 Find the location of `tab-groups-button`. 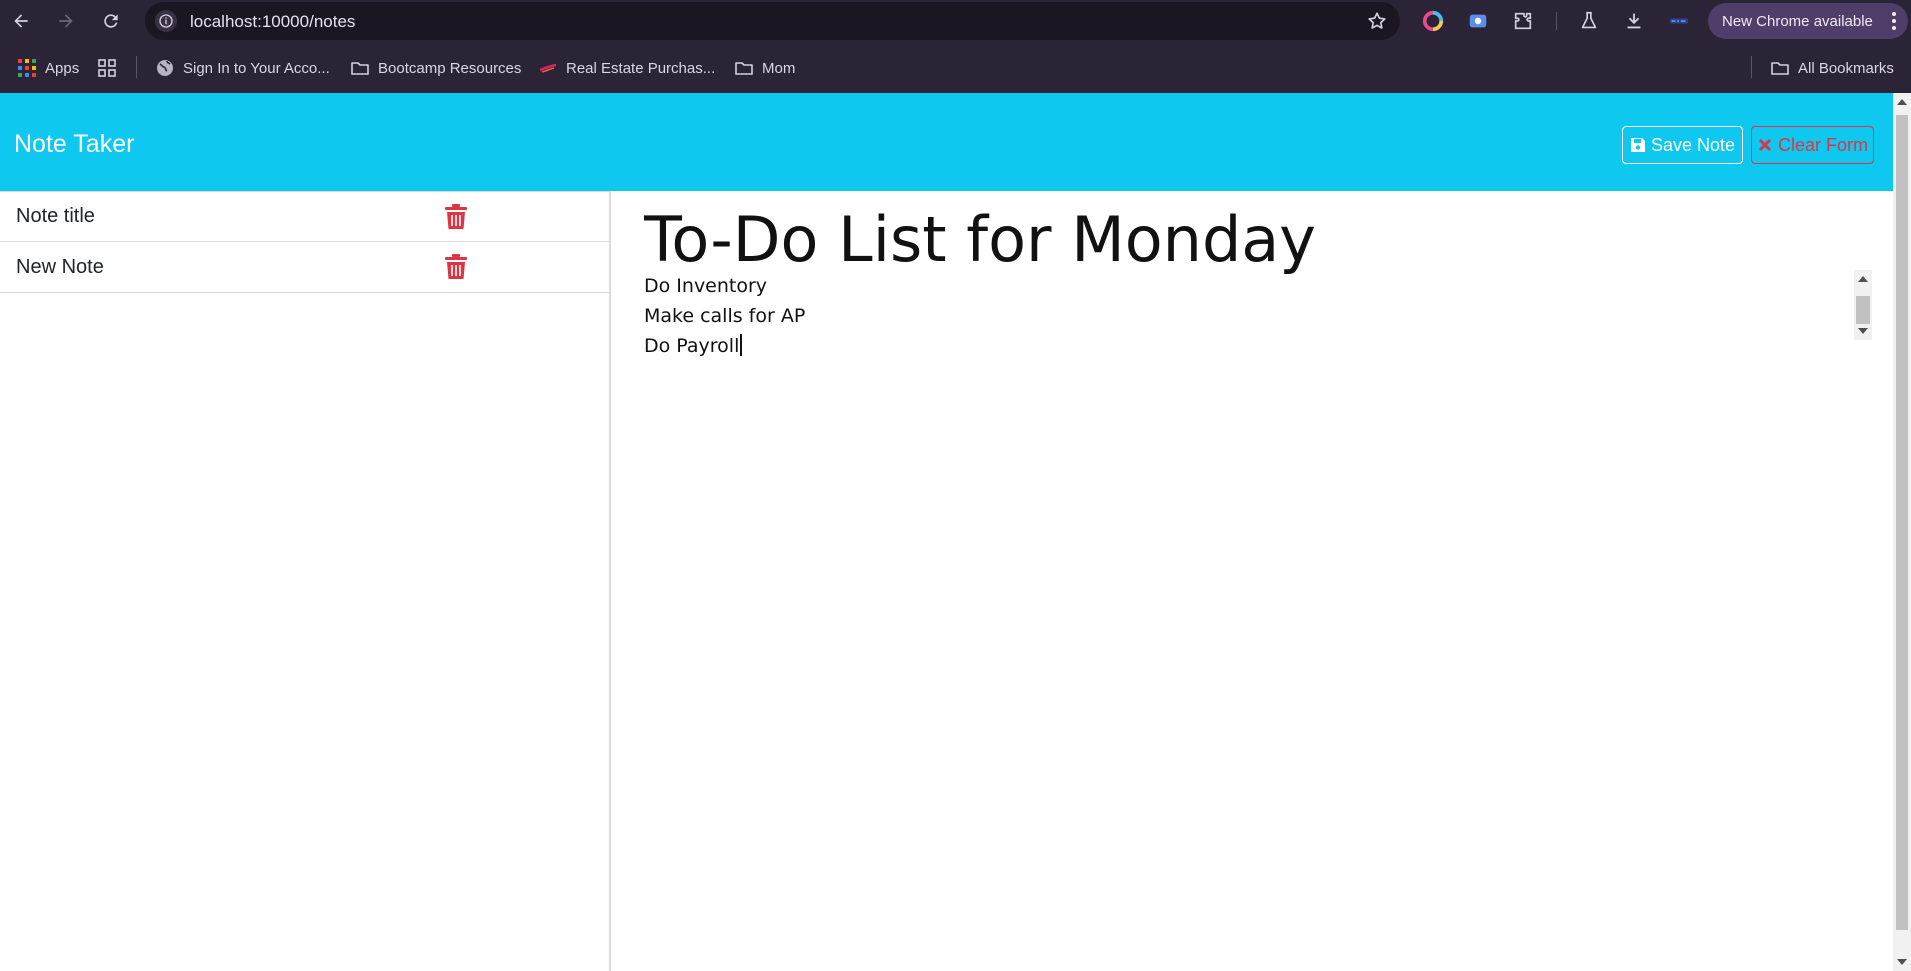

tab-groups-button is located at coordinates (111, 68).